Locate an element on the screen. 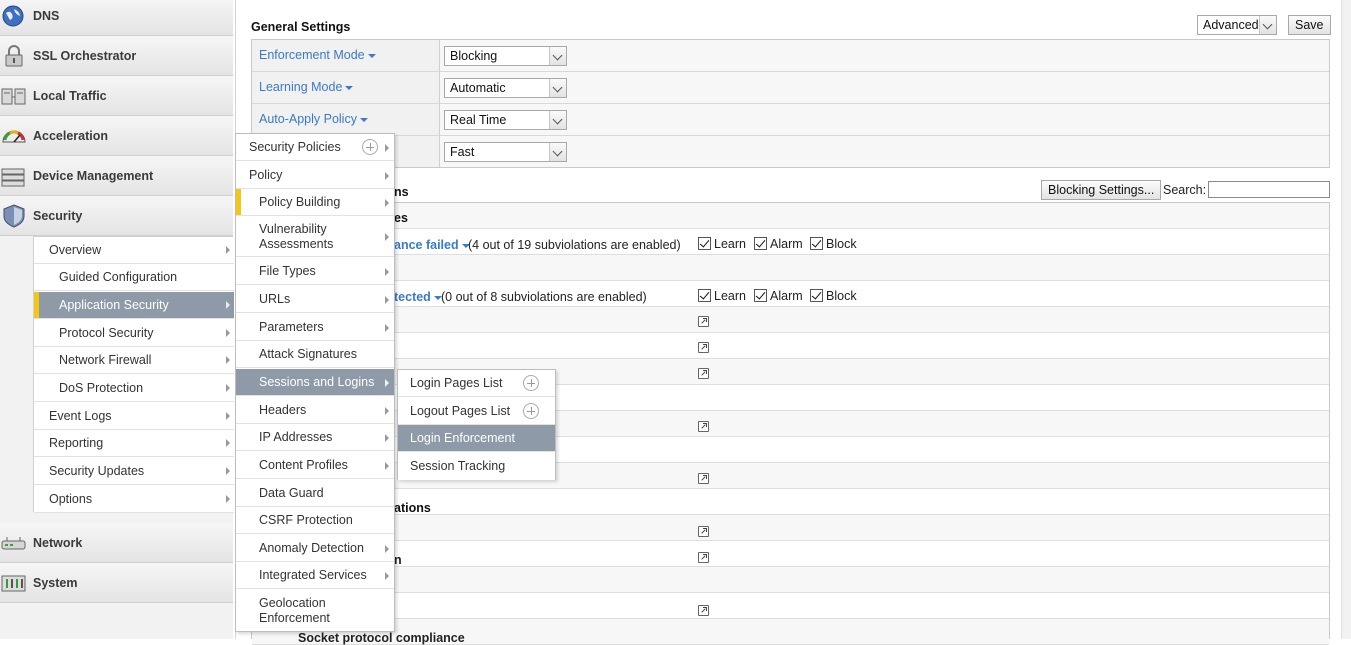 Image resolution: width=1351 pixels, height=645 pixels. menu-item-session-tracking: Session Tracking is located at coordinates (476, 466).